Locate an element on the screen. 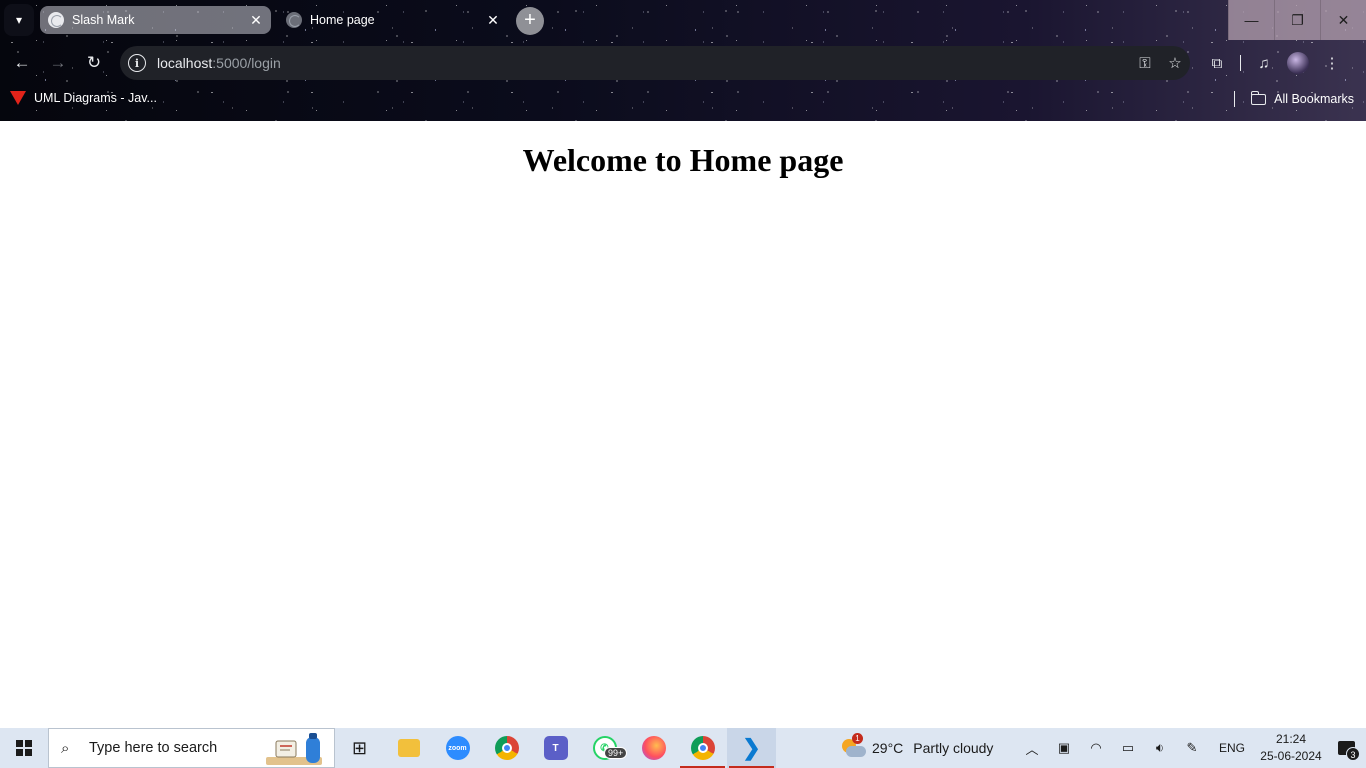  teams-icon: T is located at coordinates (555, 748).